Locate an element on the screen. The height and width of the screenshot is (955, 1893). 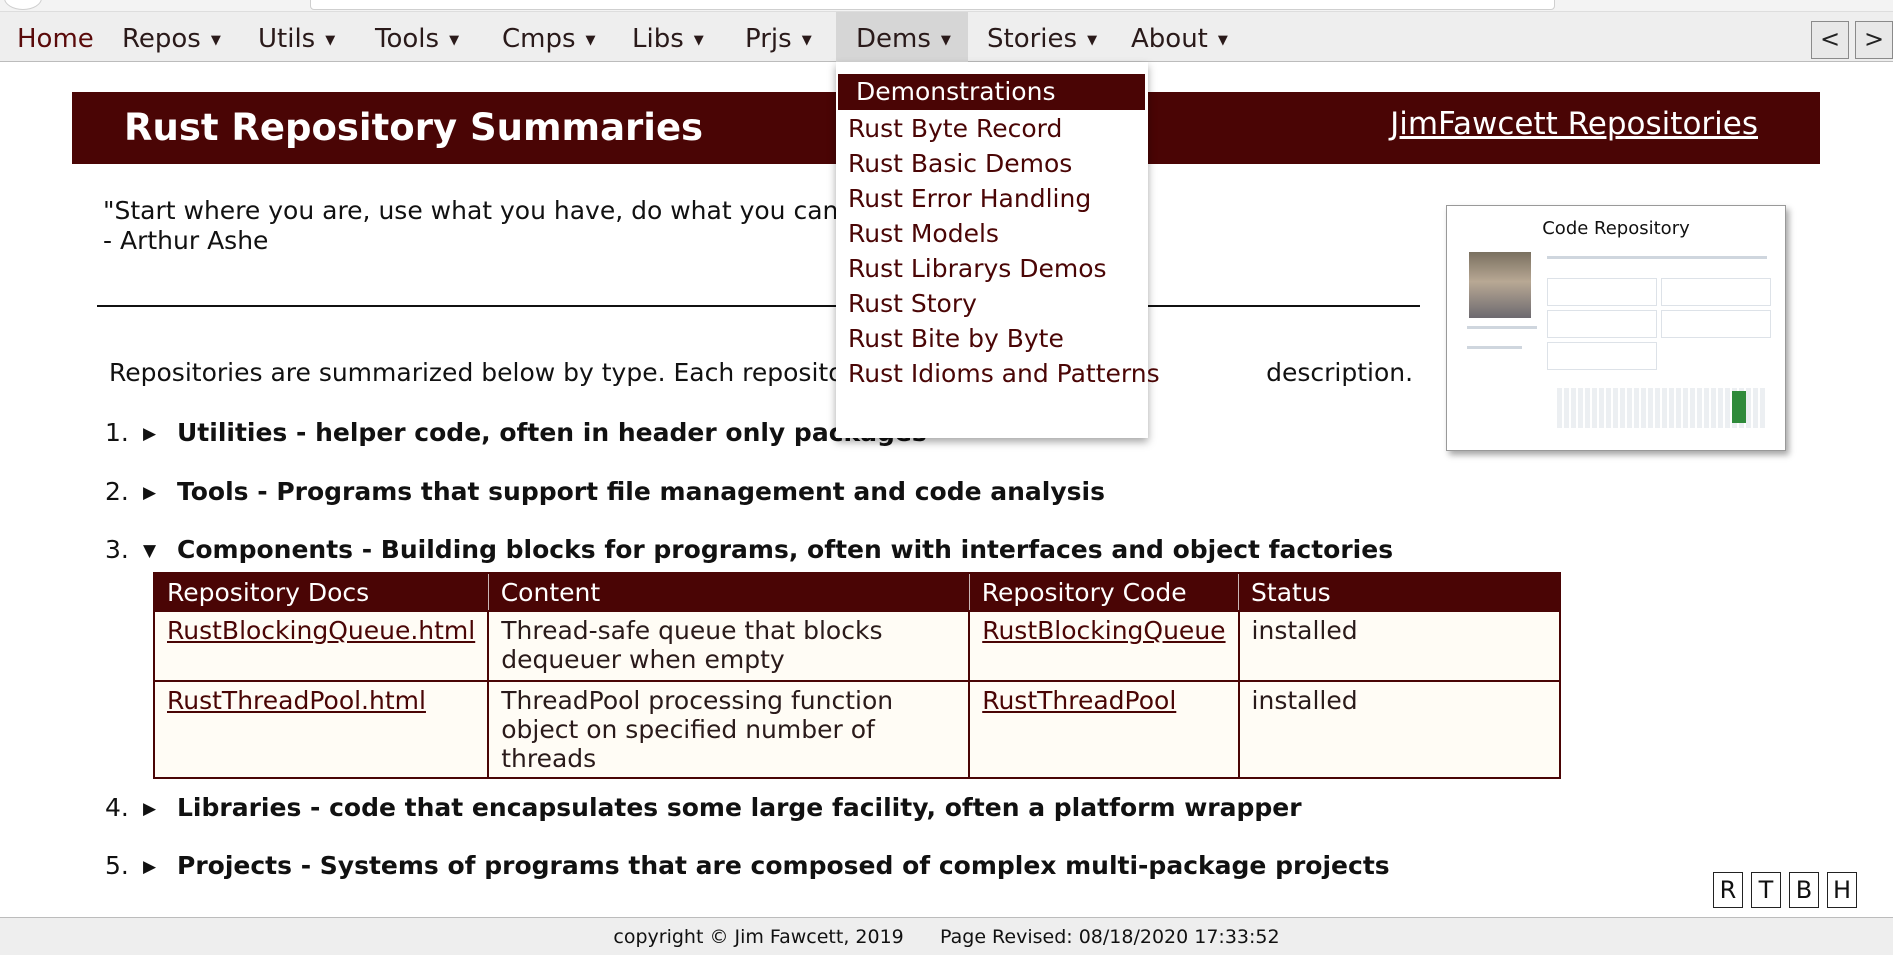
section-number: 5. is located at coordinates (117, 865).